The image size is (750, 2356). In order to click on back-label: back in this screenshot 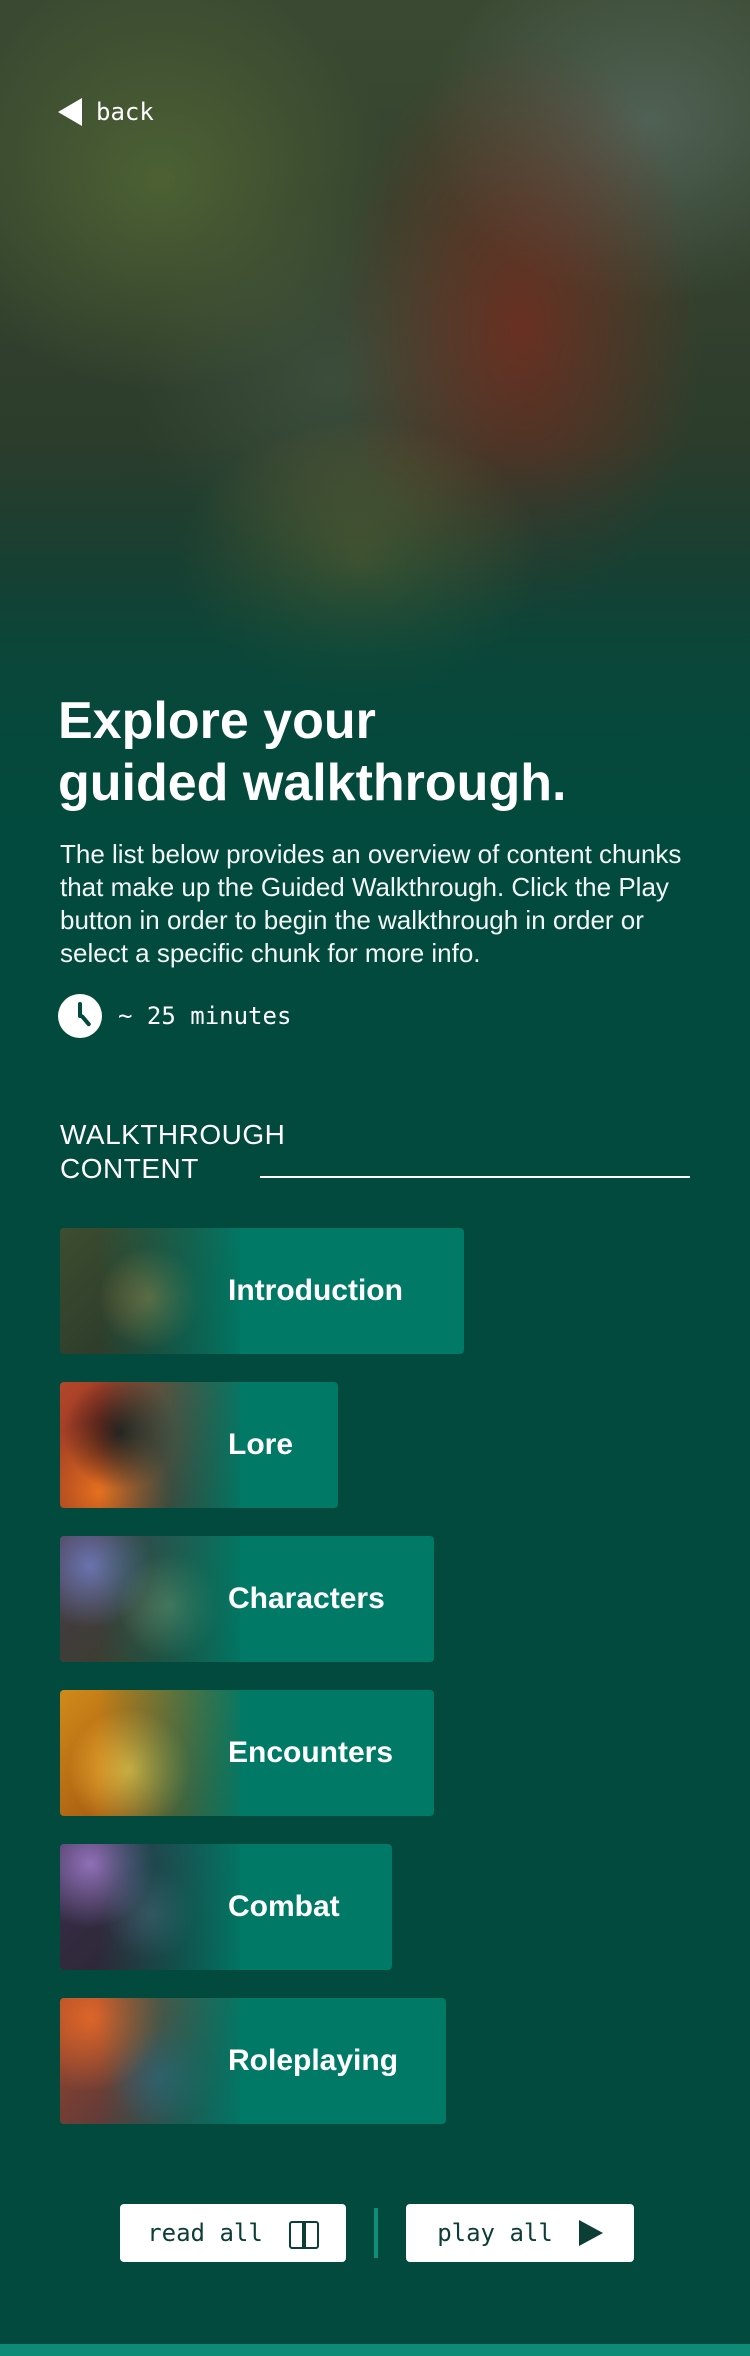, I will do `click(125, 112)`.